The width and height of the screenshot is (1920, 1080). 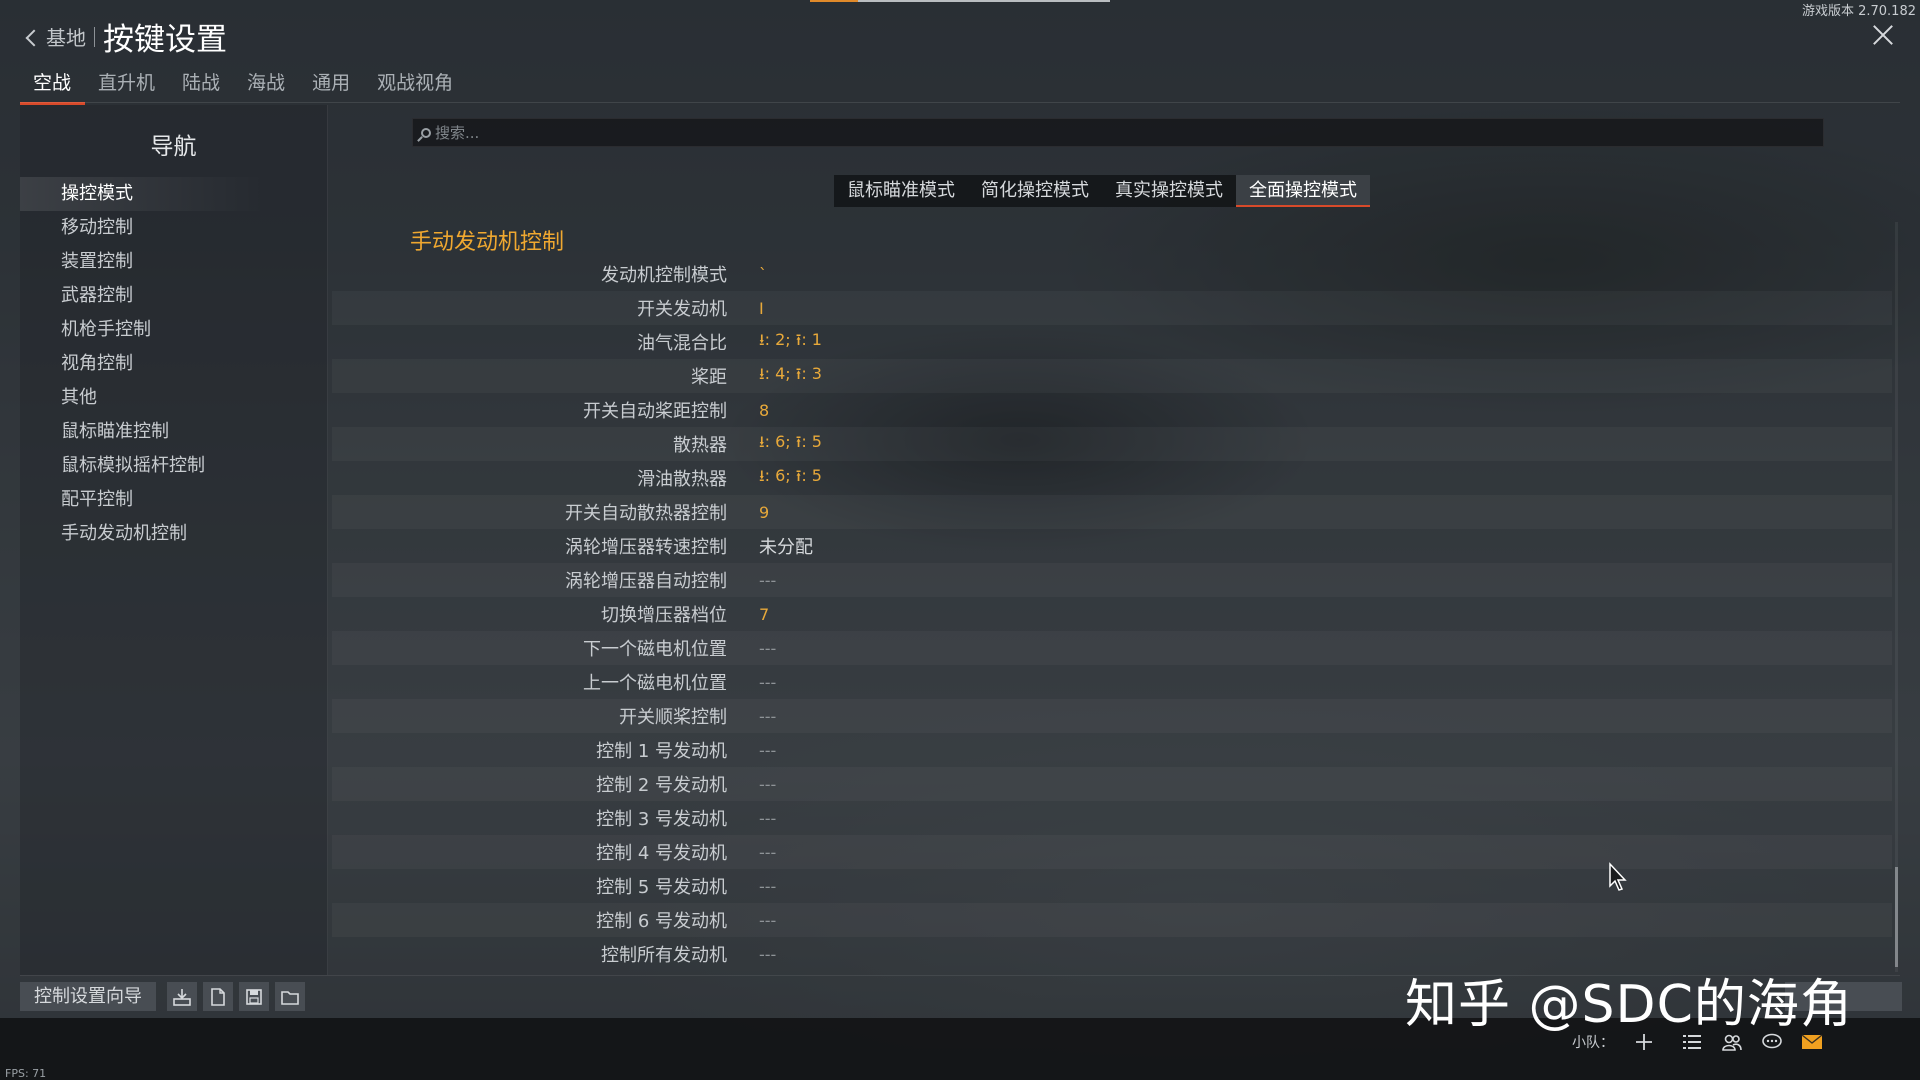 I want to click on keybind-label: 桨距, so click(x=709, y=377).